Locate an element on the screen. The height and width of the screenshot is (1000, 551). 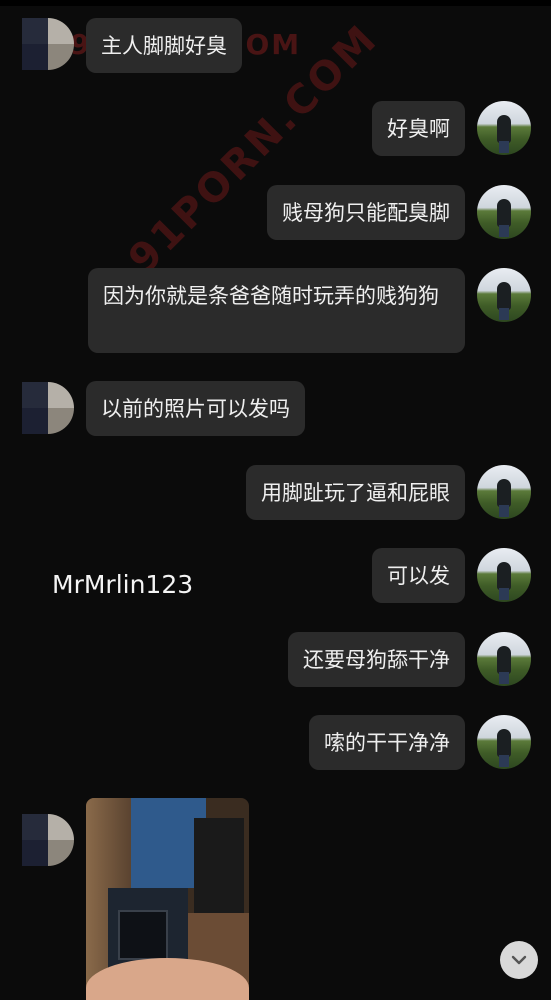
message-text: 嗦的干干净净 is located at coordinates (387, 743).